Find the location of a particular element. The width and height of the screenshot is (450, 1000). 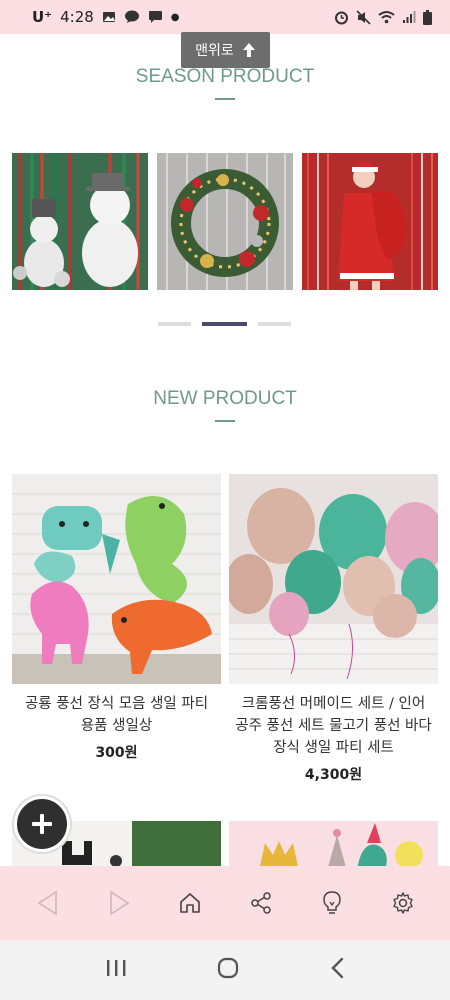

tips-button is located at coordinates (332, 903).